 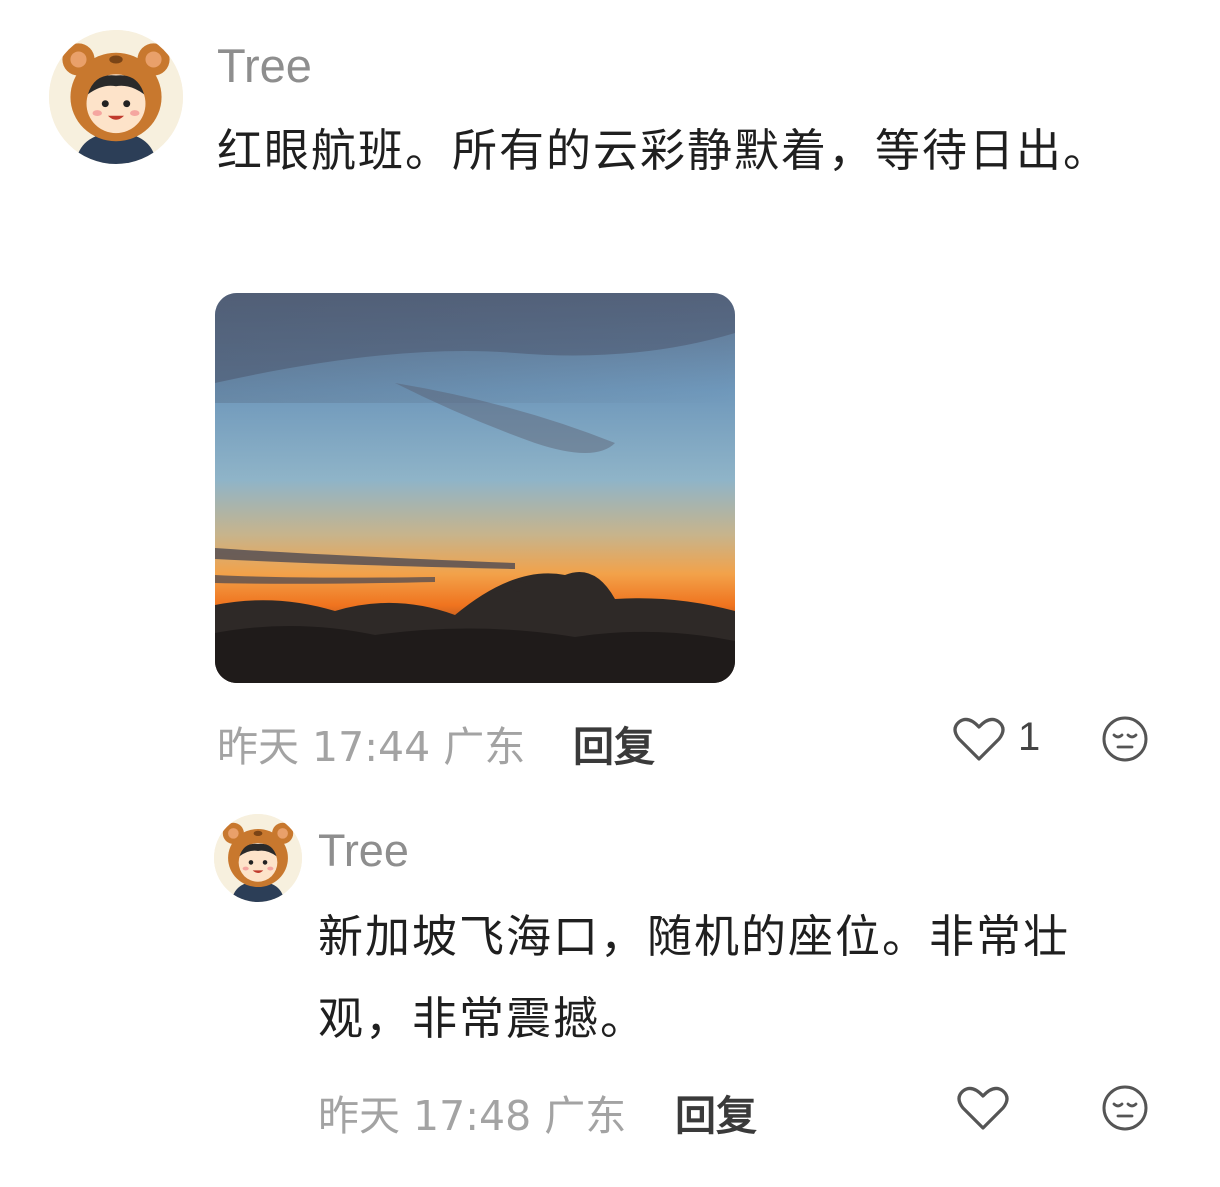 I want to click on reply-react-button, so click(x=1125, y=1108).